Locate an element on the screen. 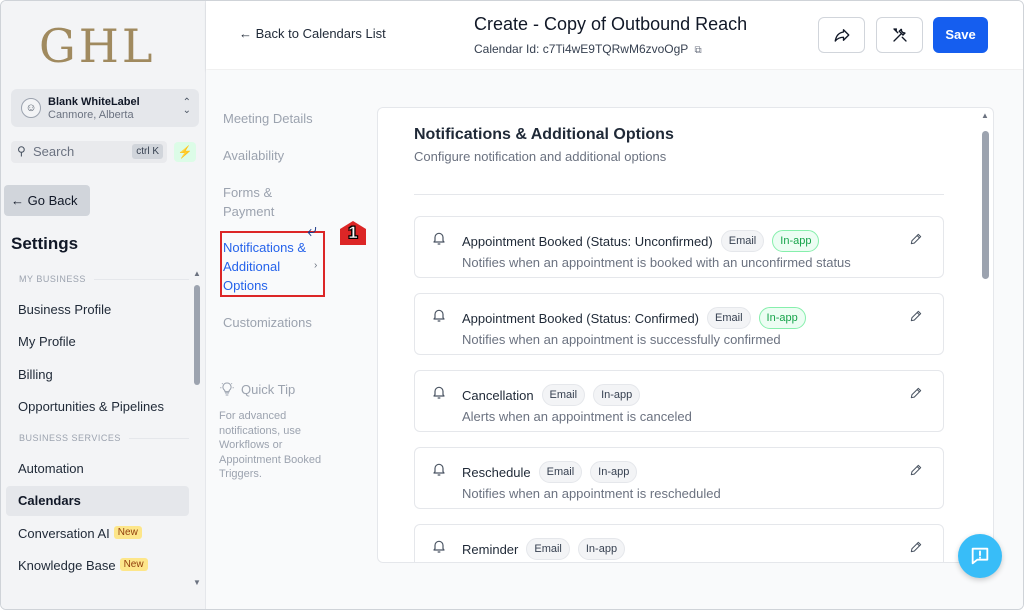  sidebar-item-billing: Billing is located at coordinates (97, 375).